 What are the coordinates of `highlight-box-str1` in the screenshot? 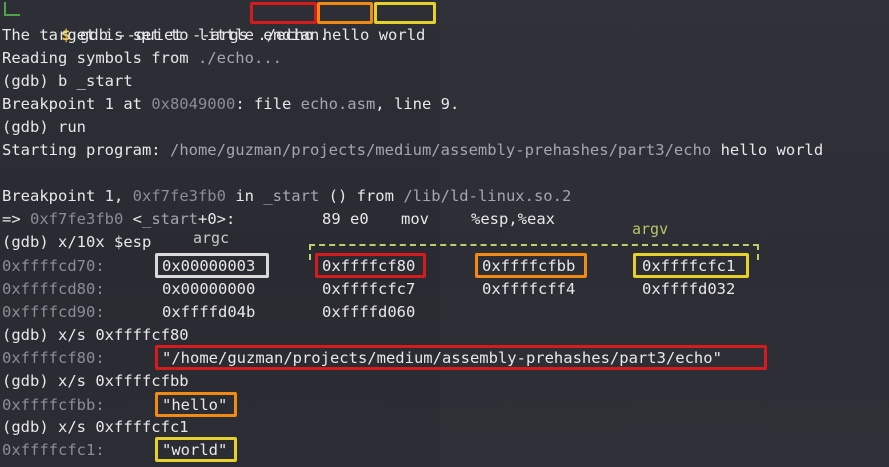 It's located at (461, 357).